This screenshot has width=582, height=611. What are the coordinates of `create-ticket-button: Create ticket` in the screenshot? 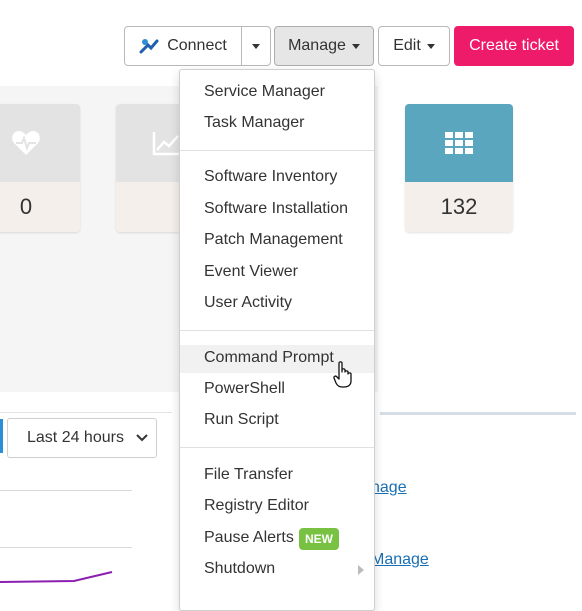 It's located at (514, 46).